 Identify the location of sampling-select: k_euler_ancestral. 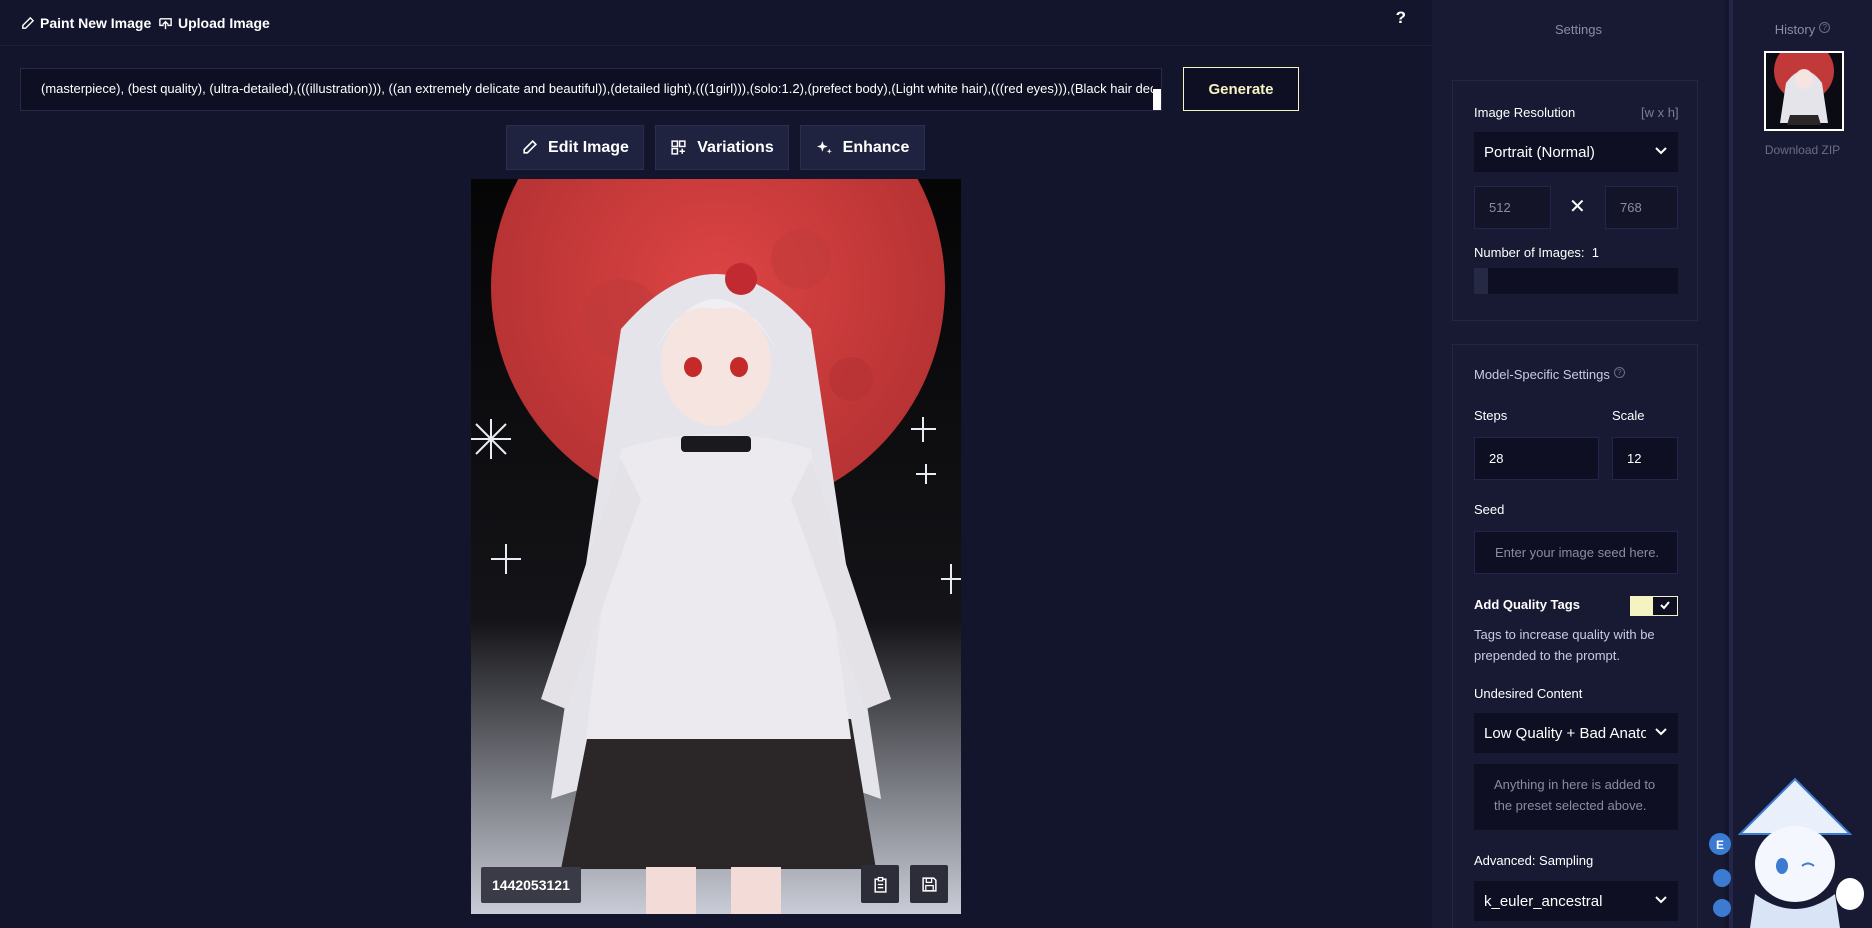
(1576, 901).